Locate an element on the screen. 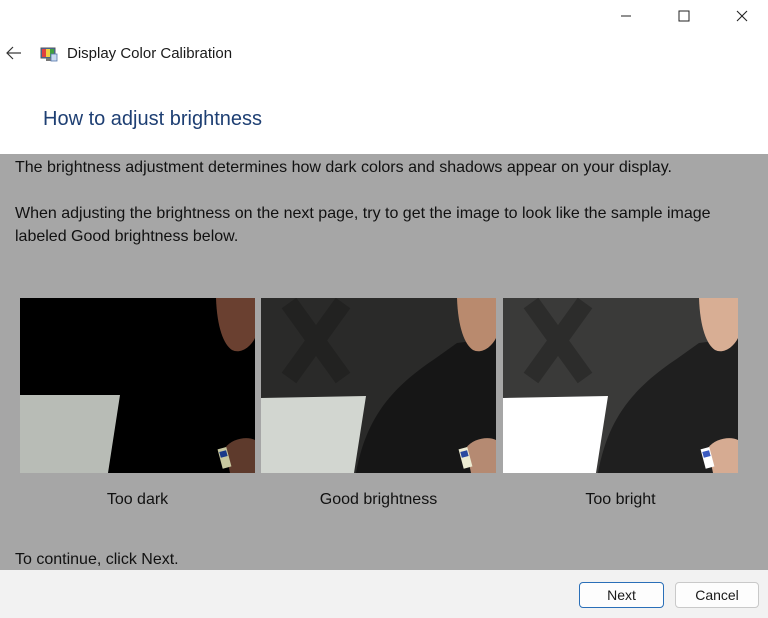 Image resolution: width=768 pixels, height=618 pixels. sample-image-too-dark is located at coordinates (137, 385).